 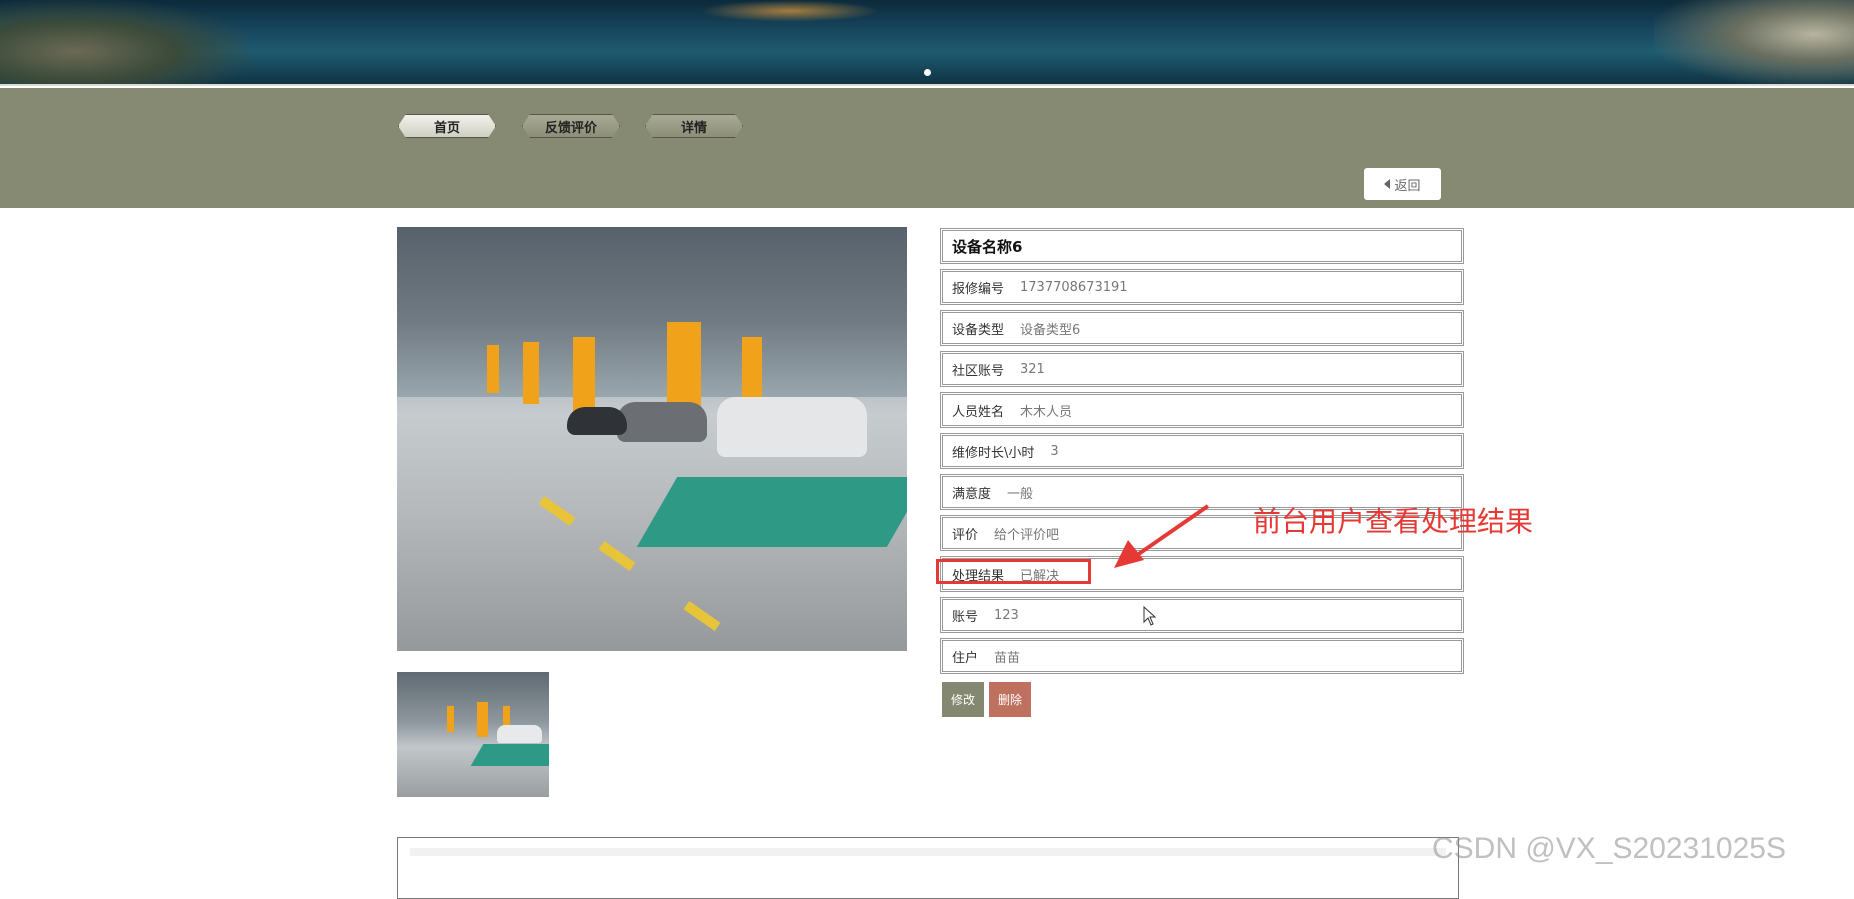 What do you see at coordinates (1032, 369) in the screenshot?
I see `field-value: 321` at bounding box center [1032, 369].